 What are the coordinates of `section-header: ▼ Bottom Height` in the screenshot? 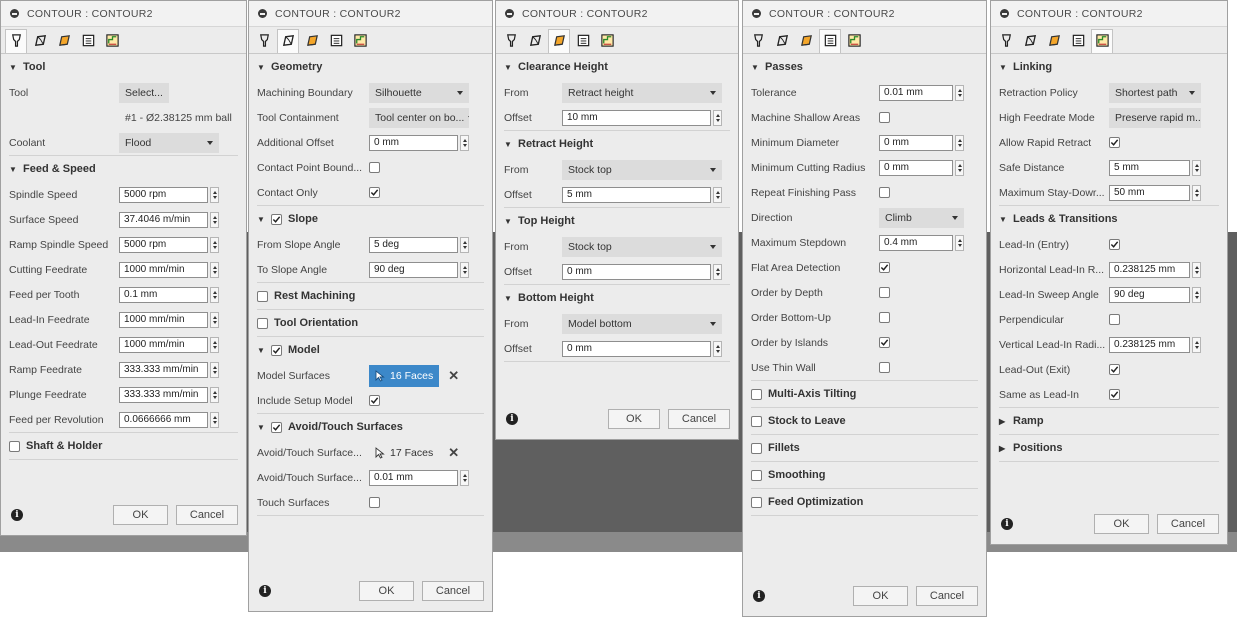 It's located at (617, 298).